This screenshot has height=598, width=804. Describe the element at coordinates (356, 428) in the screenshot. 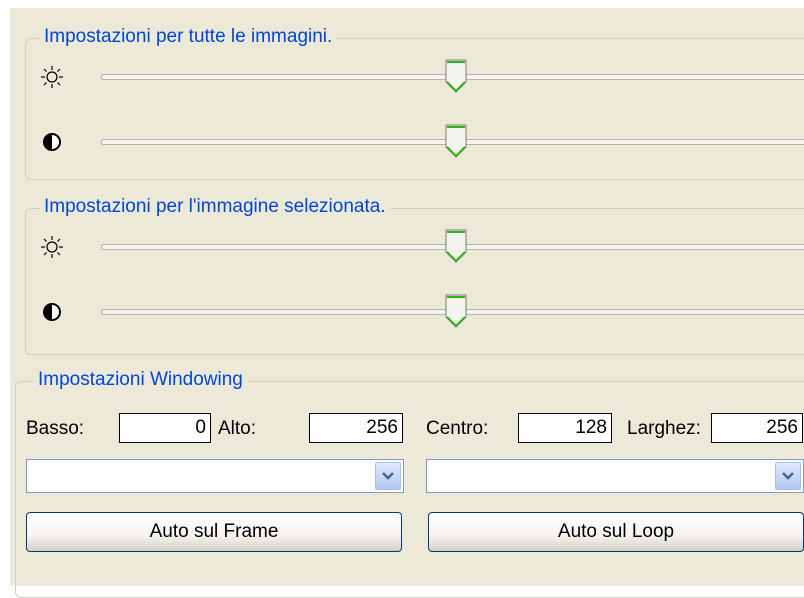

I see `alto-input: 256` at that location.